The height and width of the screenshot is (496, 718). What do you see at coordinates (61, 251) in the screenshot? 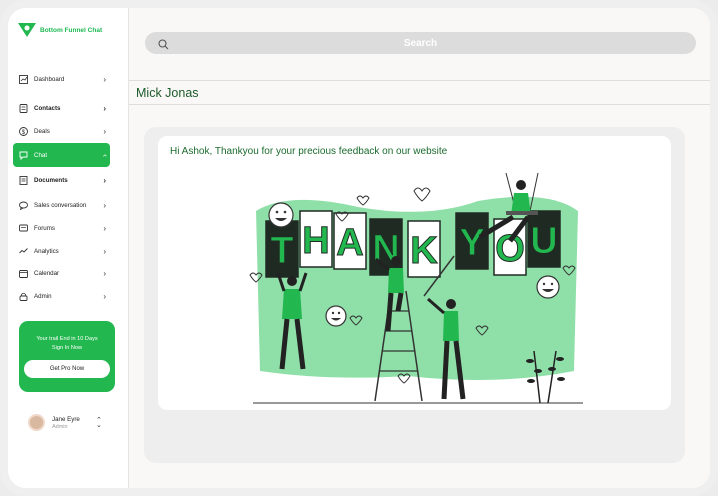
I see `sidebar-item-analytics: Analytics ›` at bounding box center [61, 251].